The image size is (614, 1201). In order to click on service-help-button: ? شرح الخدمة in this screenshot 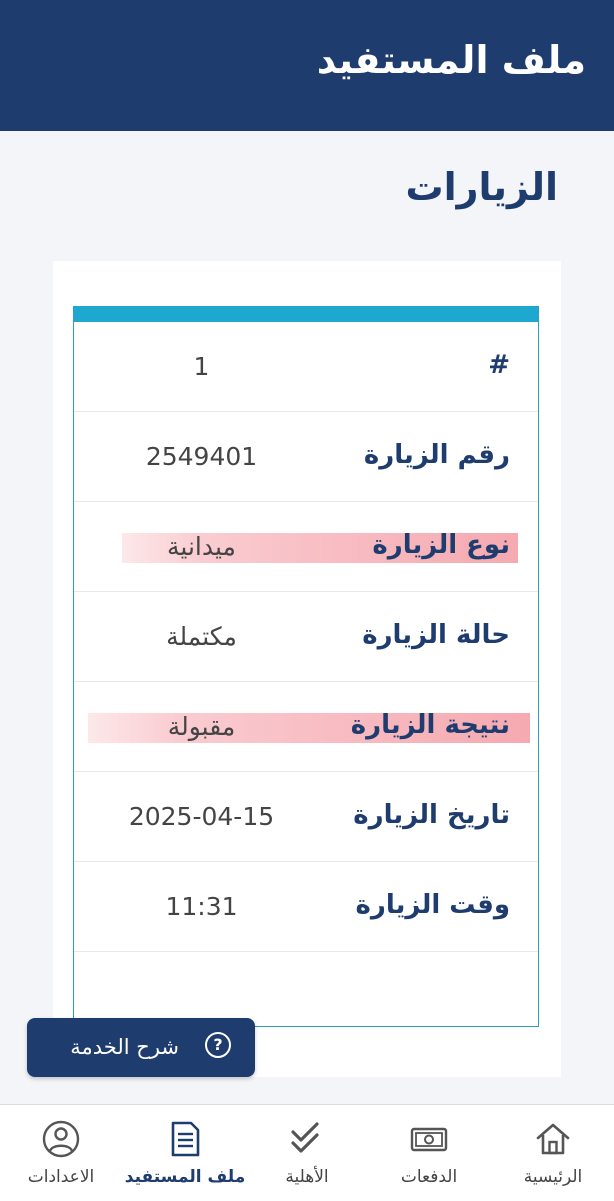, I will do `click(141, 1047)`.